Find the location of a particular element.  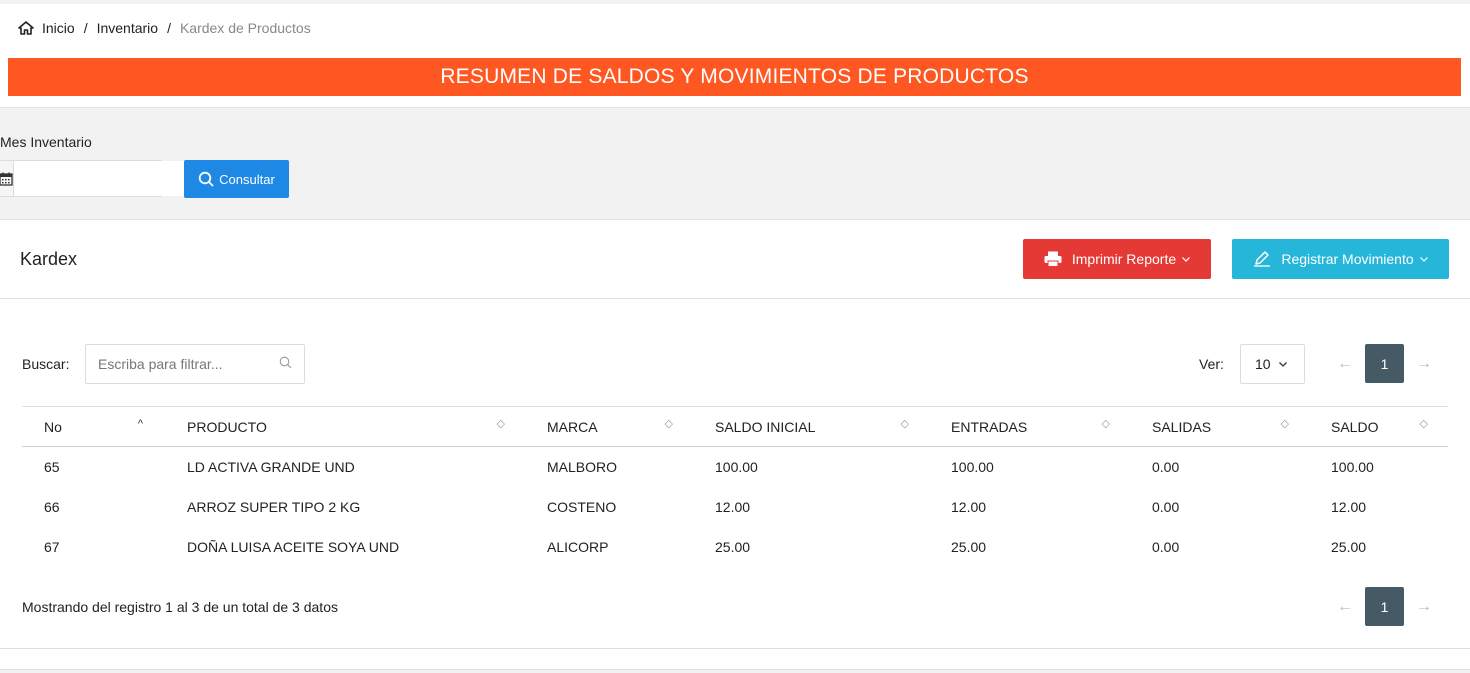

cell-saldo: 100.00 is located at coordinates (1352, 466).